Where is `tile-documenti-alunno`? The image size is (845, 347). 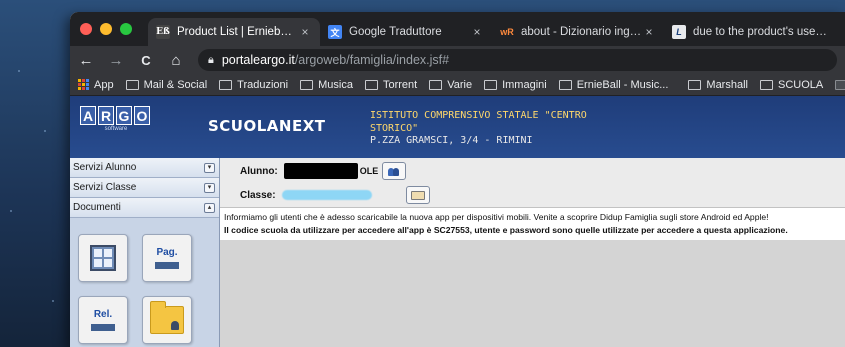 tile-documenti-alunno is located at coordinates (167, 320).